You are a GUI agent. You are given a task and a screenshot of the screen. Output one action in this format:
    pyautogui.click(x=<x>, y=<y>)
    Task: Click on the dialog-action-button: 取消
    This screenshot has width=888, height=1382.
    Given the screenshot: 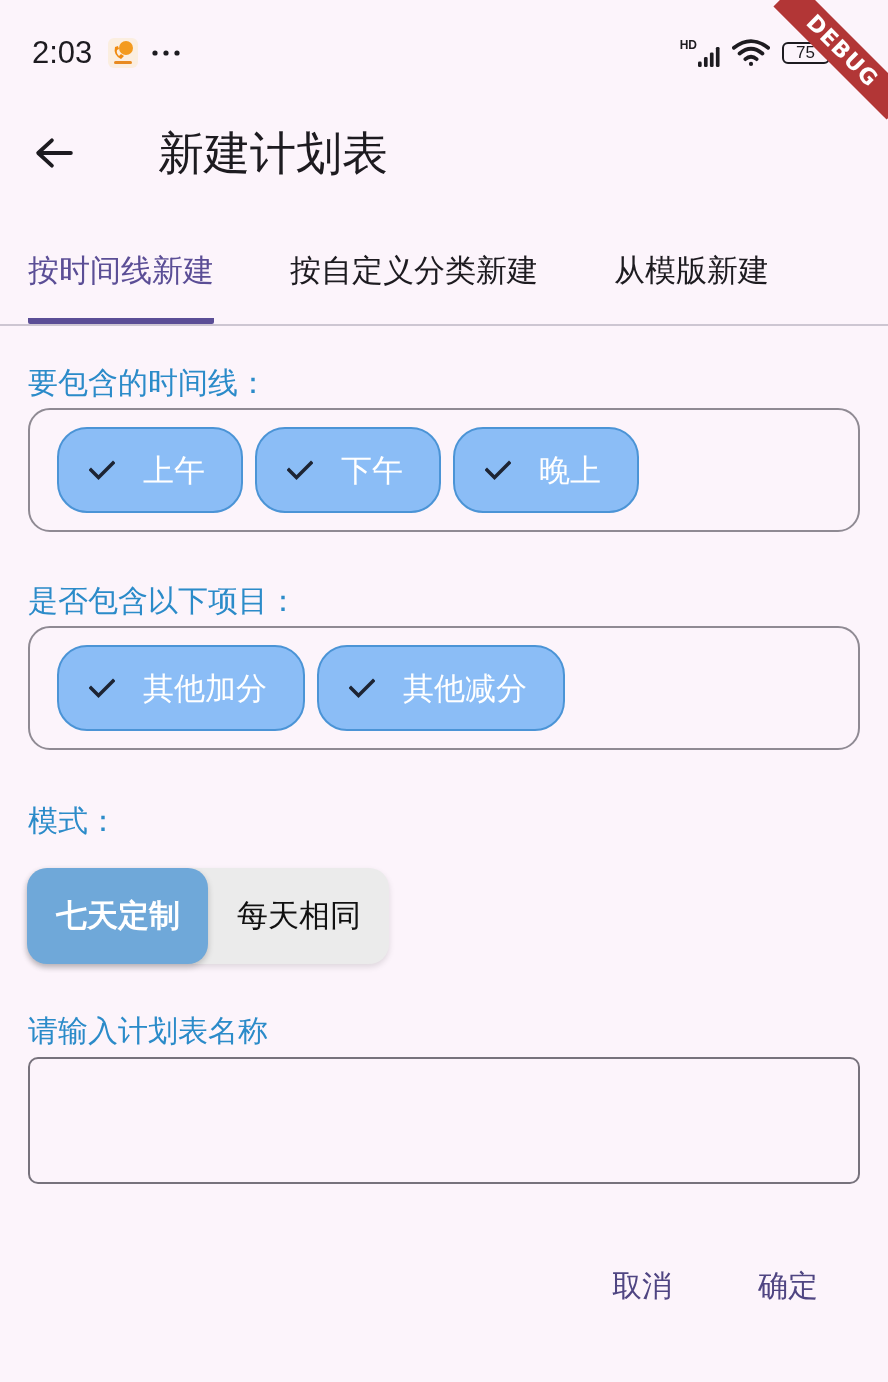 What is the action you would take?
    pyautogui.click(x=642, y=1286)
    